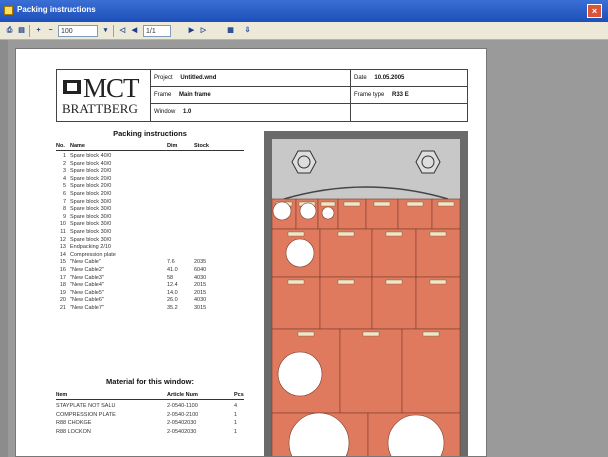 This screenshot has width=608, height=457. What do you see at coordinates (594, 11) in the screenshot?
I see `close-button: ×` at bounding box center [594, 11].